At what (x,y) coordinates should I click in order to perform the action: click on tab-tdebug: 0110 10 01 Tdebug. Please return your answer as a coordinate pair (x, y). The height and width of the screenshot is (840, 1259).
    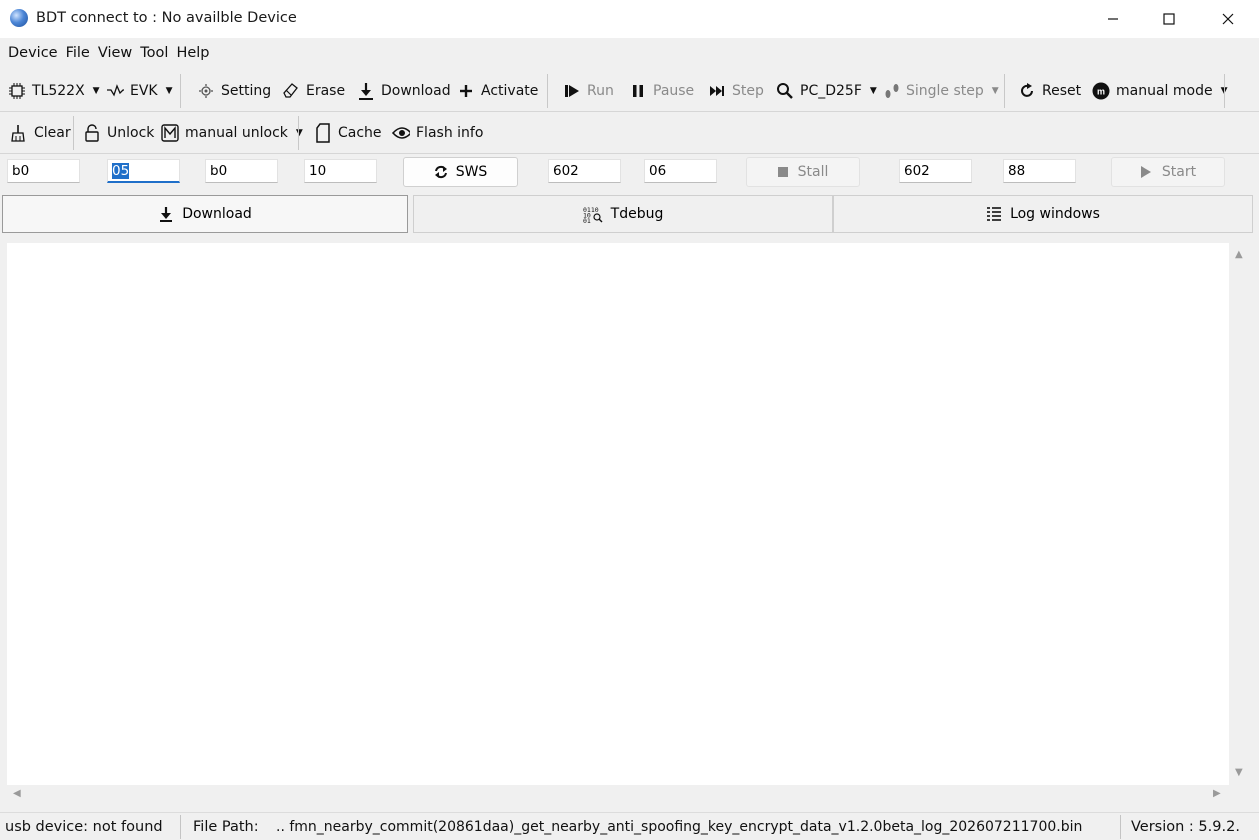
    Looking at the image, I should click on (623, 214).